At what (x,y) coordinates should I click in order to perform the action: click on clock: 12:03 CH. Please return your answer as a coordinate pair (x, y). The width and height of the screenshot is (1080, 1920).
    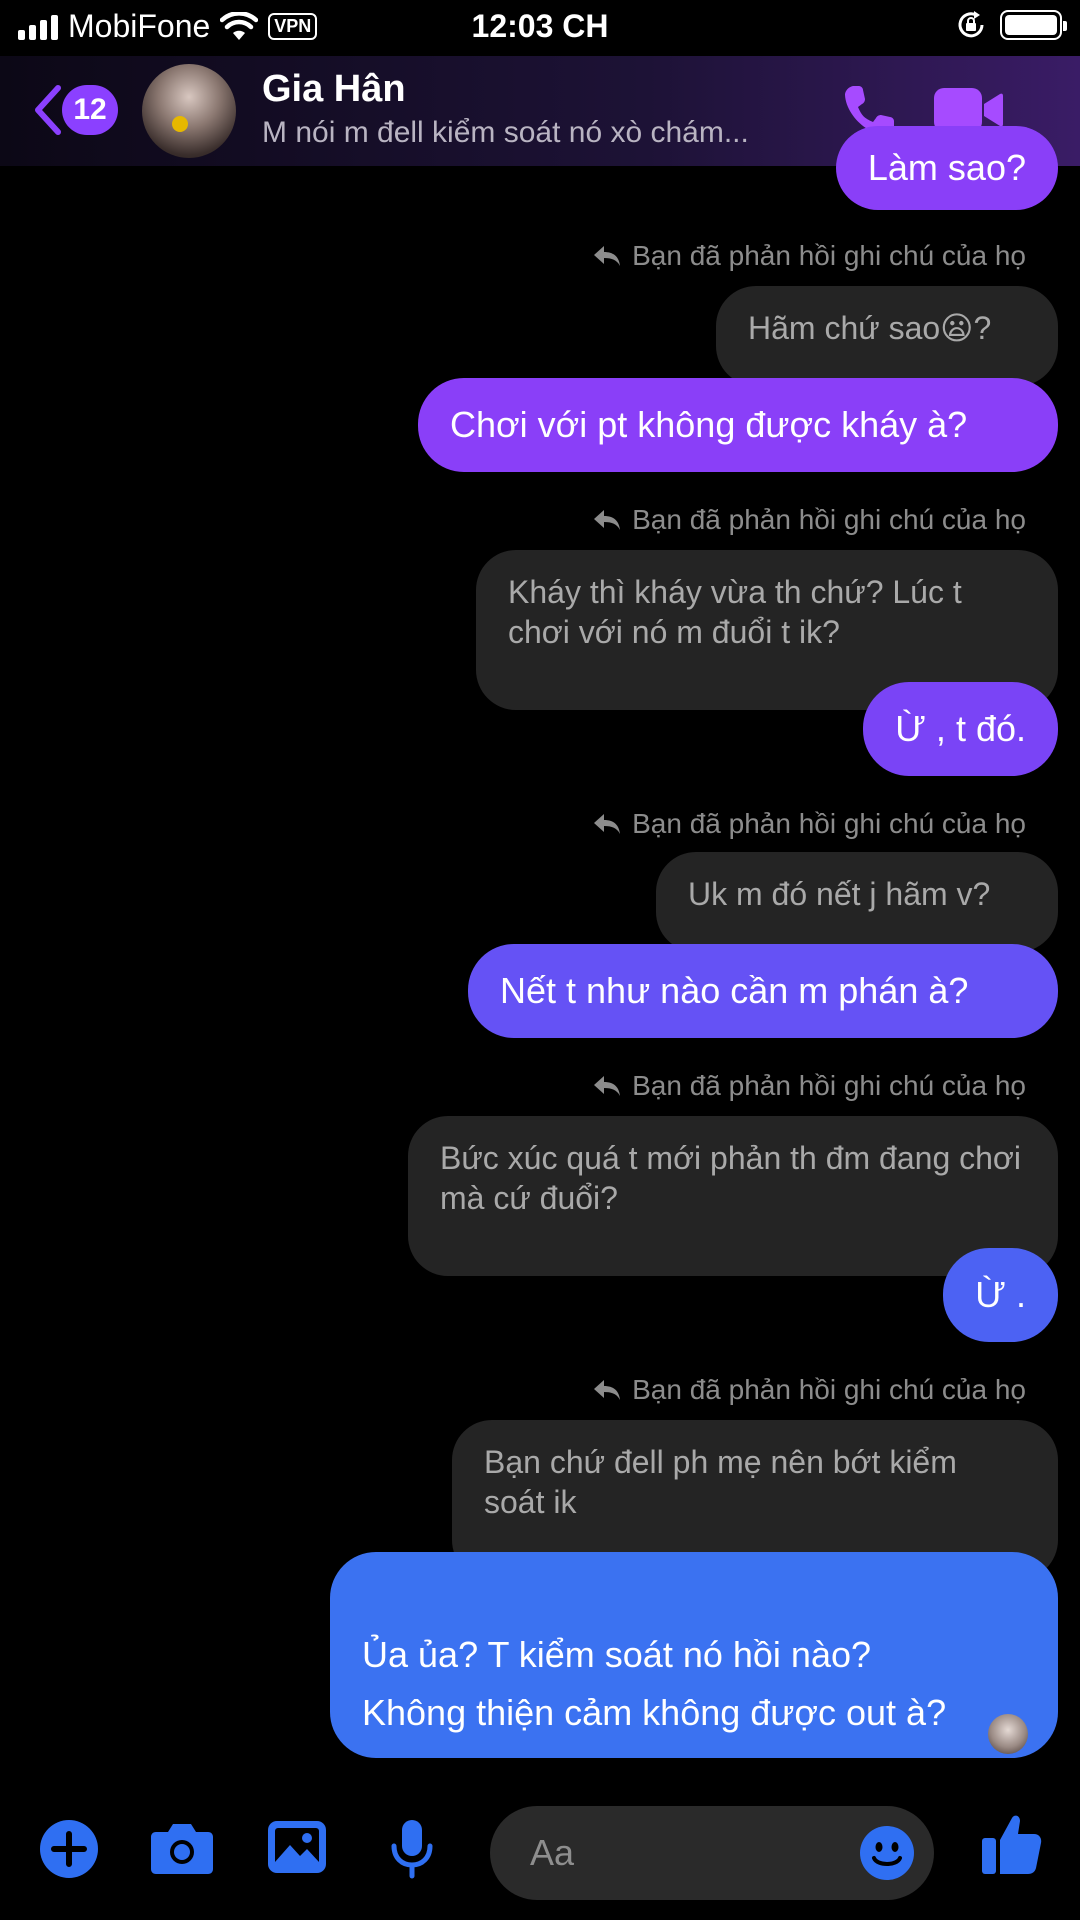
    Looking at the image, I should click on (540, 26).